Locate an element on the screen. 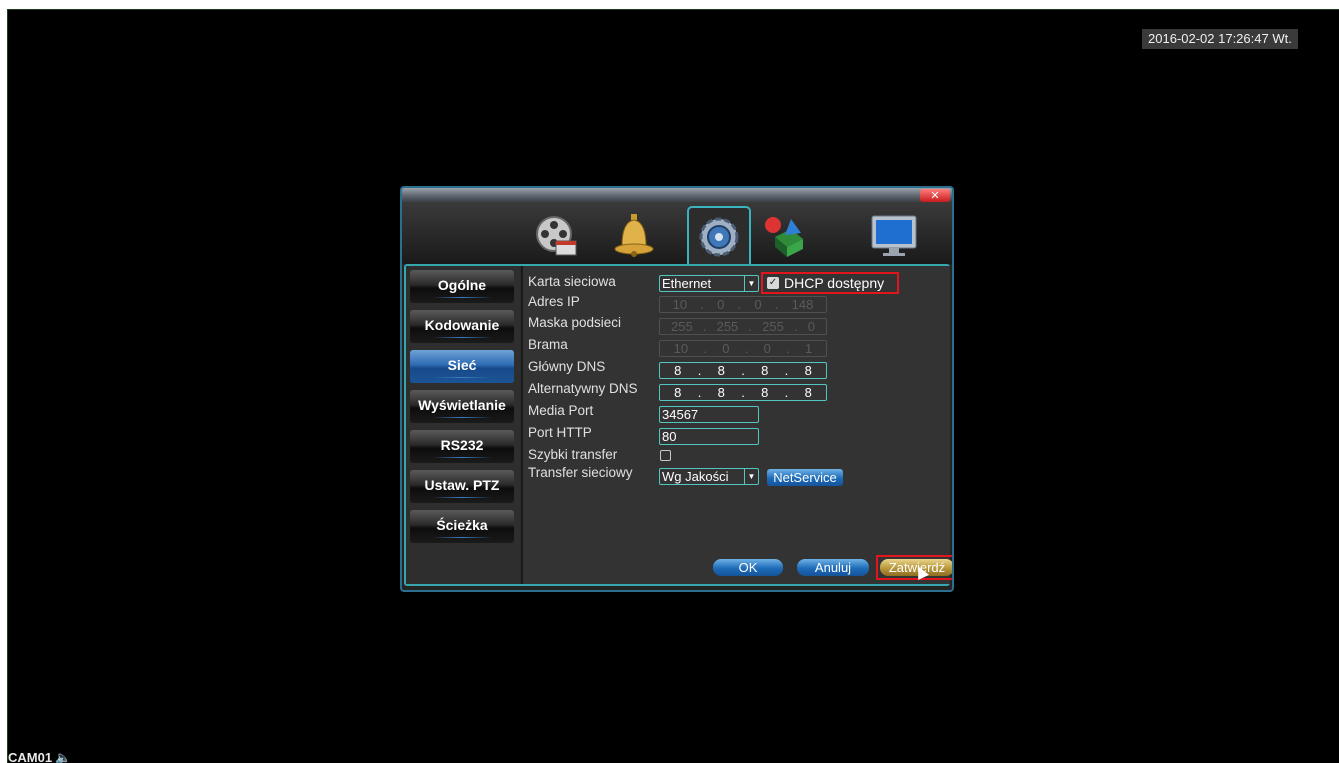 This screenshot has width=1339, height=763. network-transfer-value: Wg Jakości is located at coordinates (695, 476).